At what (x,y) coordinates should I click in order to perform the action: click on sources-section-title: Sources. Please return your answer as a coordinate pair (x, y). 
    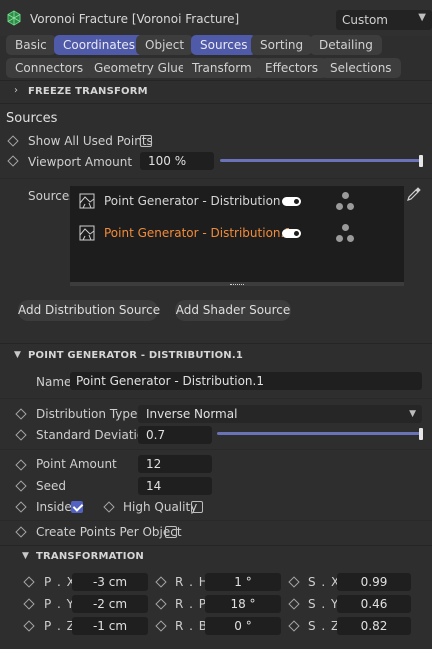
    Looking at the image, I should click on (32, 118).